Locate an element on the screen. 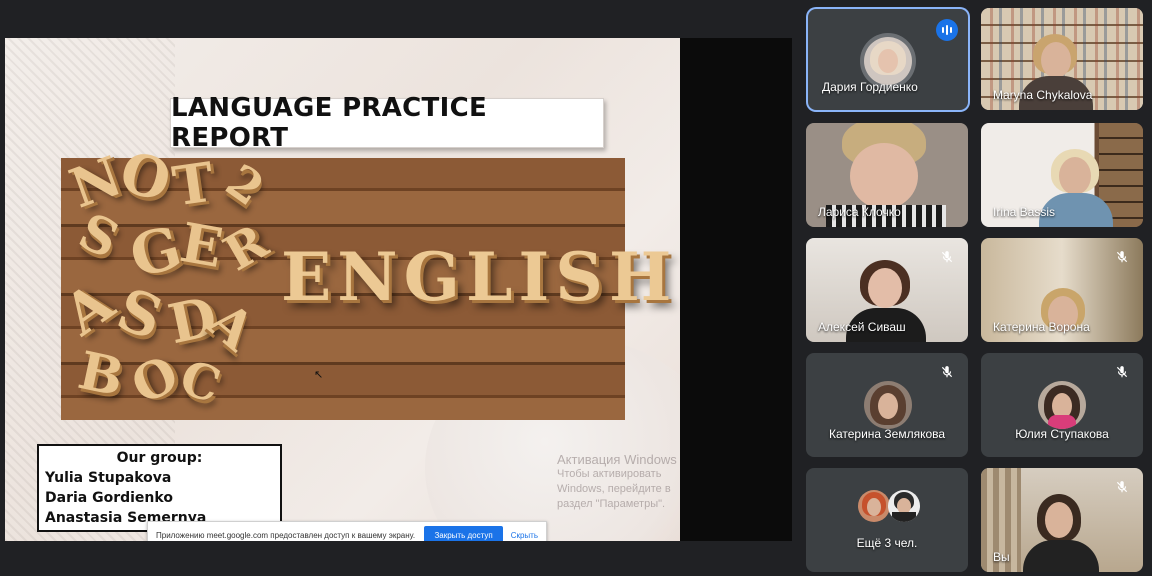 Image resolution: width=1152 pixels, height=576 pixels. group-member: Daria Gordienko is located at coordinates (109, 498).